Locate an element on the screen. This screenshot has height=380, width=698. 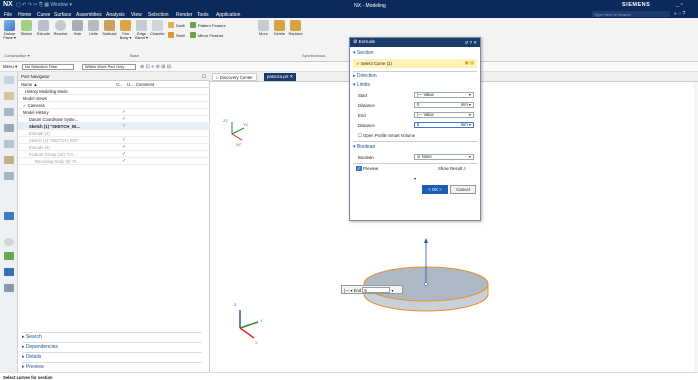
edge-blend-button: Edge Blend ▾ is located at coordinates (141, 30).